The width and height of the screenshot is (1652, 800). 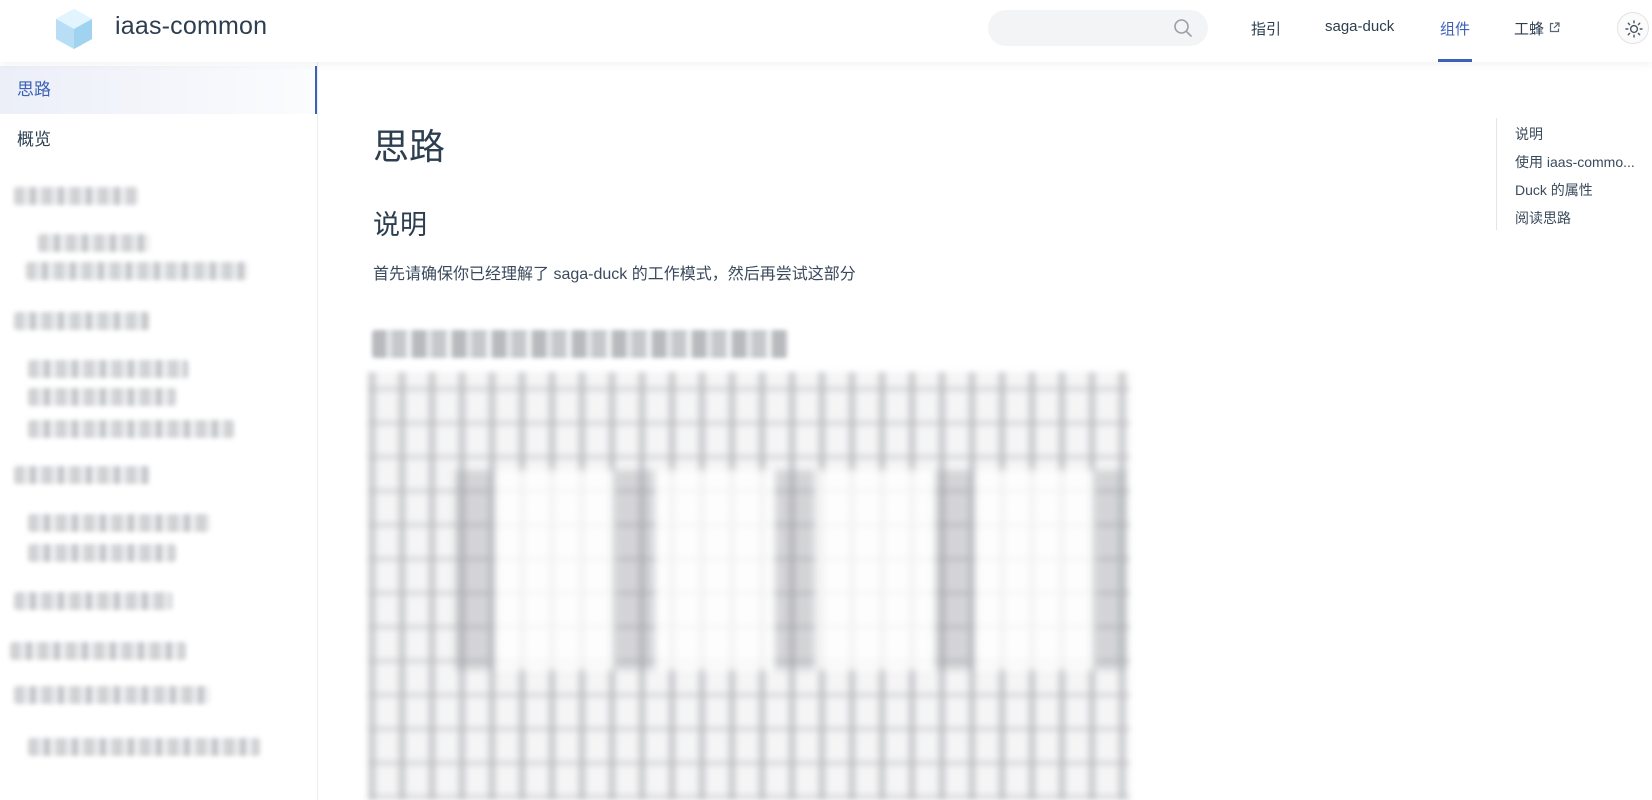 What do you see at coordinates (1183, 28) in the screenshot?
I see `search-icon` at bounding box center [1183, 28].